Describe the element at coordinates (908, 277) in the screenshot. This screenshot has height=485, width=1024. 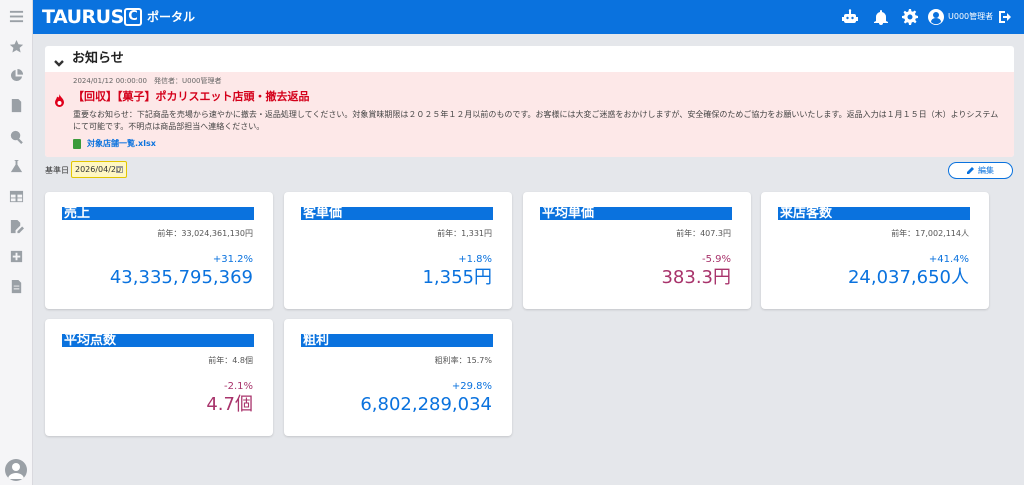
I see `card-value: 24,037,650人` at that location.